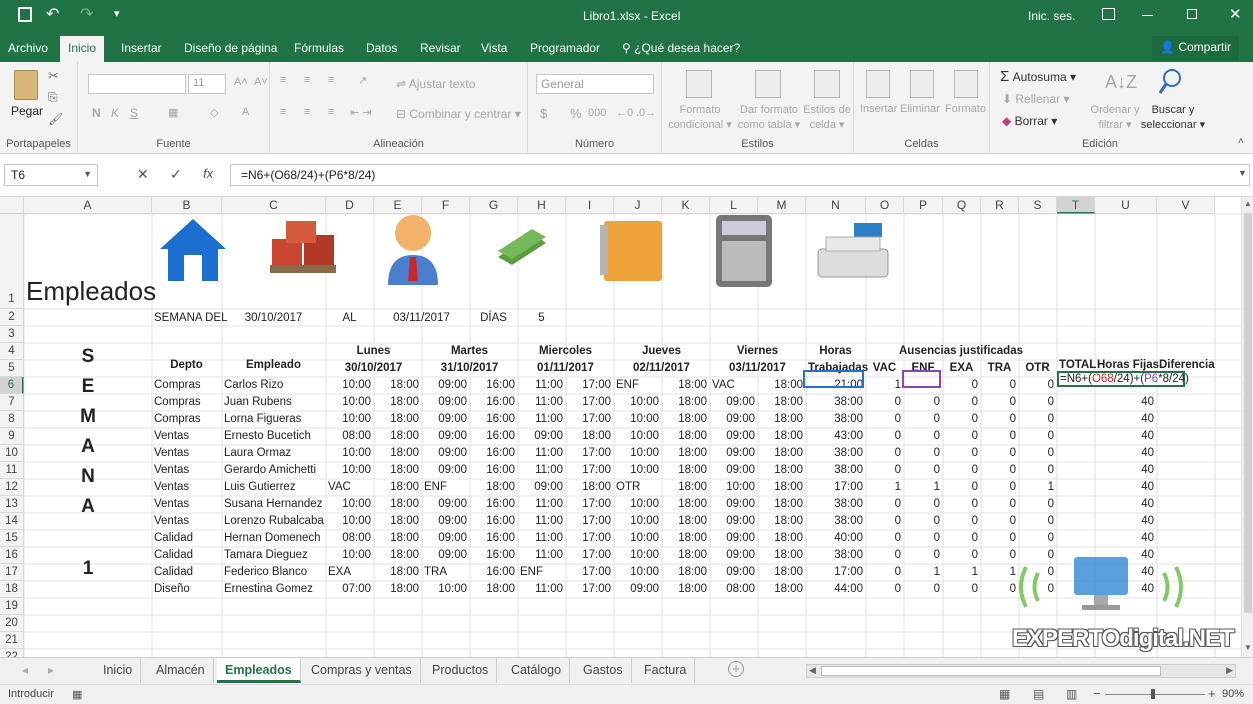  I want to click on data-cell: 08:00, so click(733, 589).